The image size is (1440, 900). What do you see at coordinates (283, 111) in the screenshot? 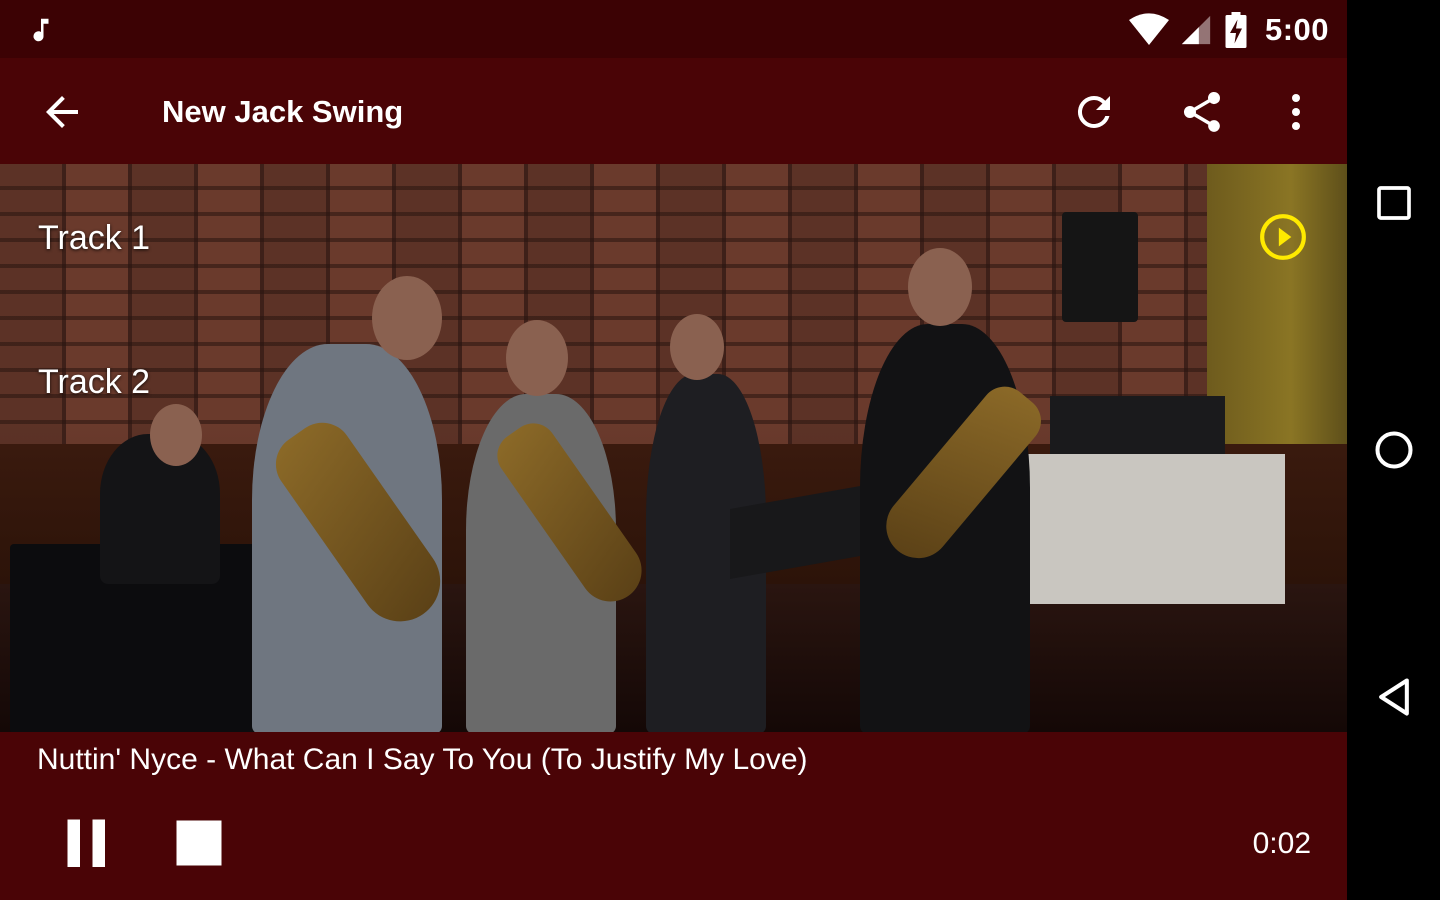
I see `toolbar-title: New Jack Swing` at bounding box center [283, 111].